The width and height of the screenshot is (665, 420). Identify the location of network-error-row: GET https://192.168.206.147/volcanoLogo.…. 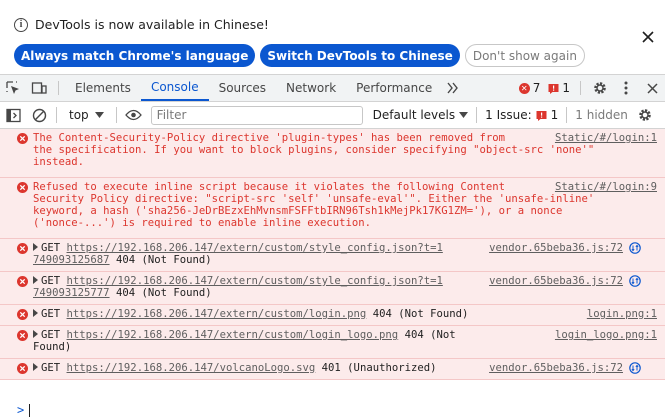
(332, 369).